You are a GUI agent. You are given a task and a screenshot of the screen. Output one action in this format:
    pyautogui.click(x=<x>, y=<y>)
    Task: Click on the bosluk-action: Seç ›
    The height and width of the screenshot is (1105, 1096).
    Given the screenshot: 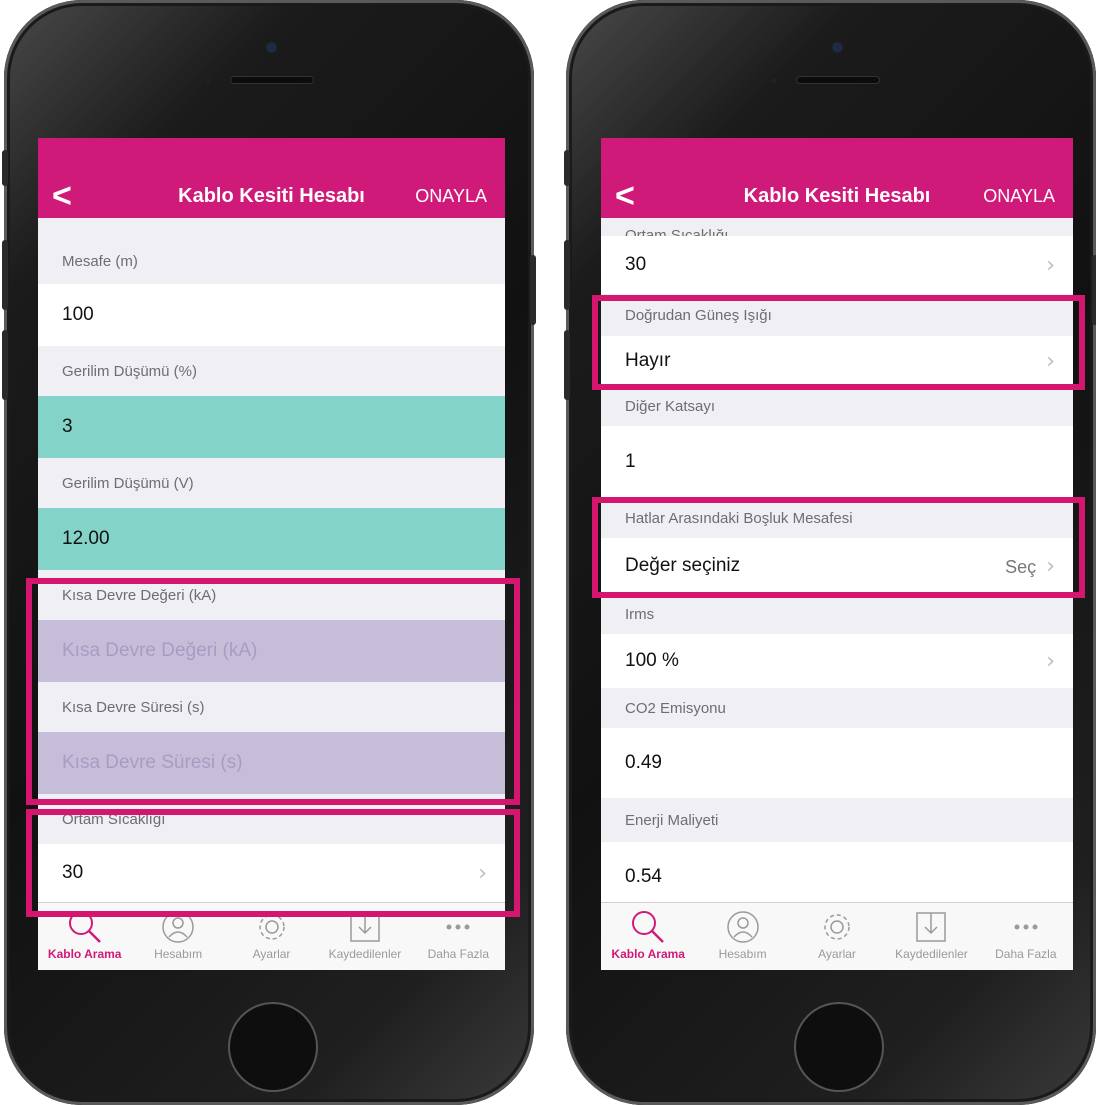 What is the action you would take?
    pyautogui.click(x=1030, y=566)
    